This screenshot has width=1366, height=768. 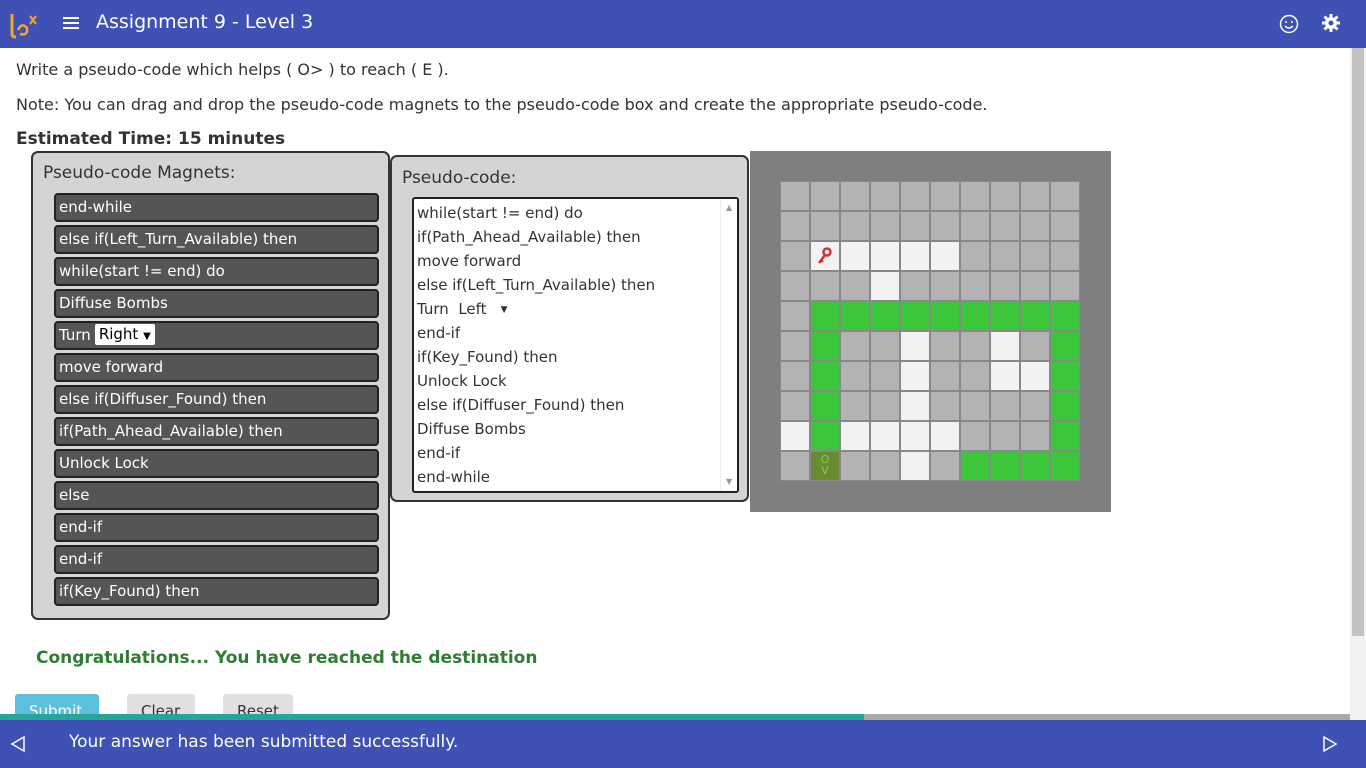 I want to click on magnet-else-if-left-turn: else if(Left_Turn_Available) then, so click(x=216, y=239).